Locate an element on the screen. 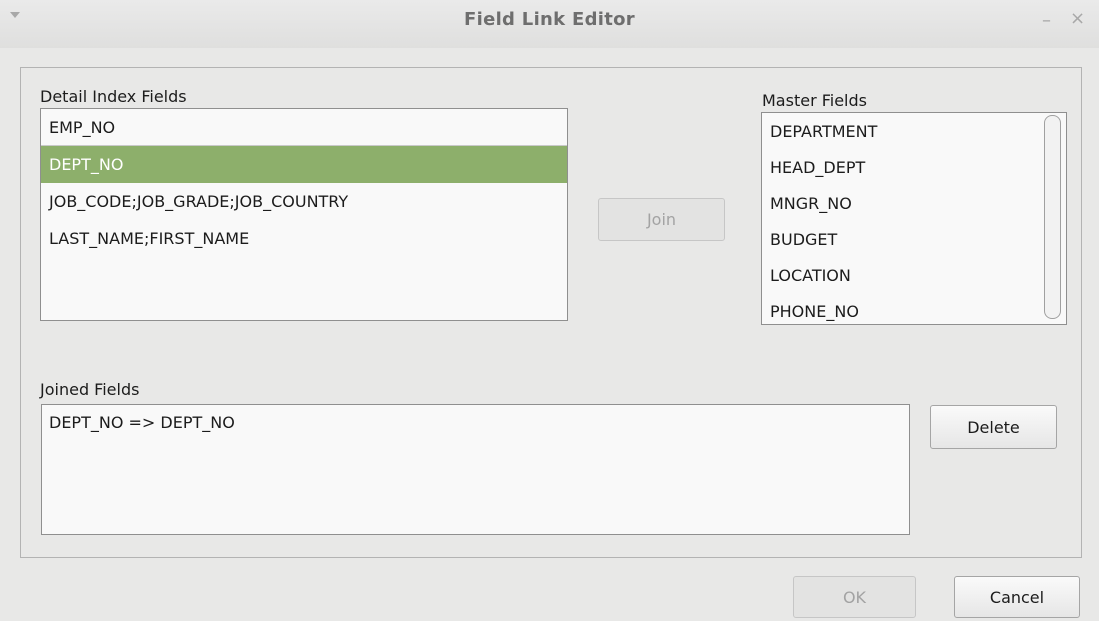 The image size is (1099, 621). master-field-item: DEPARTMENT is located at coordinates (914, 132).